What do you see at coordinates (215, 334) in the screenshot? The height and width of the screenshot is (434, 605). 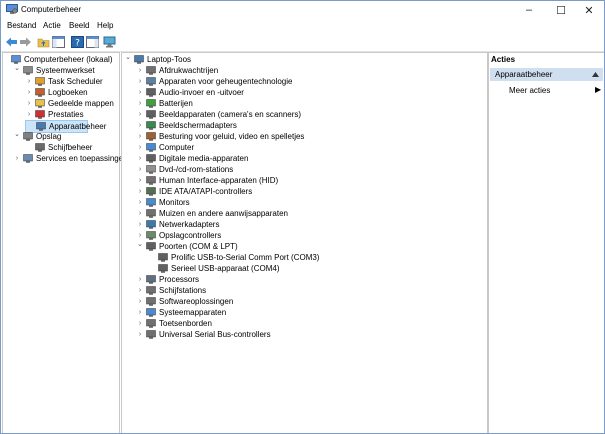 I see `tree-item-label: Universal Serial Bus-controllers` at bounding box center [215, 334].